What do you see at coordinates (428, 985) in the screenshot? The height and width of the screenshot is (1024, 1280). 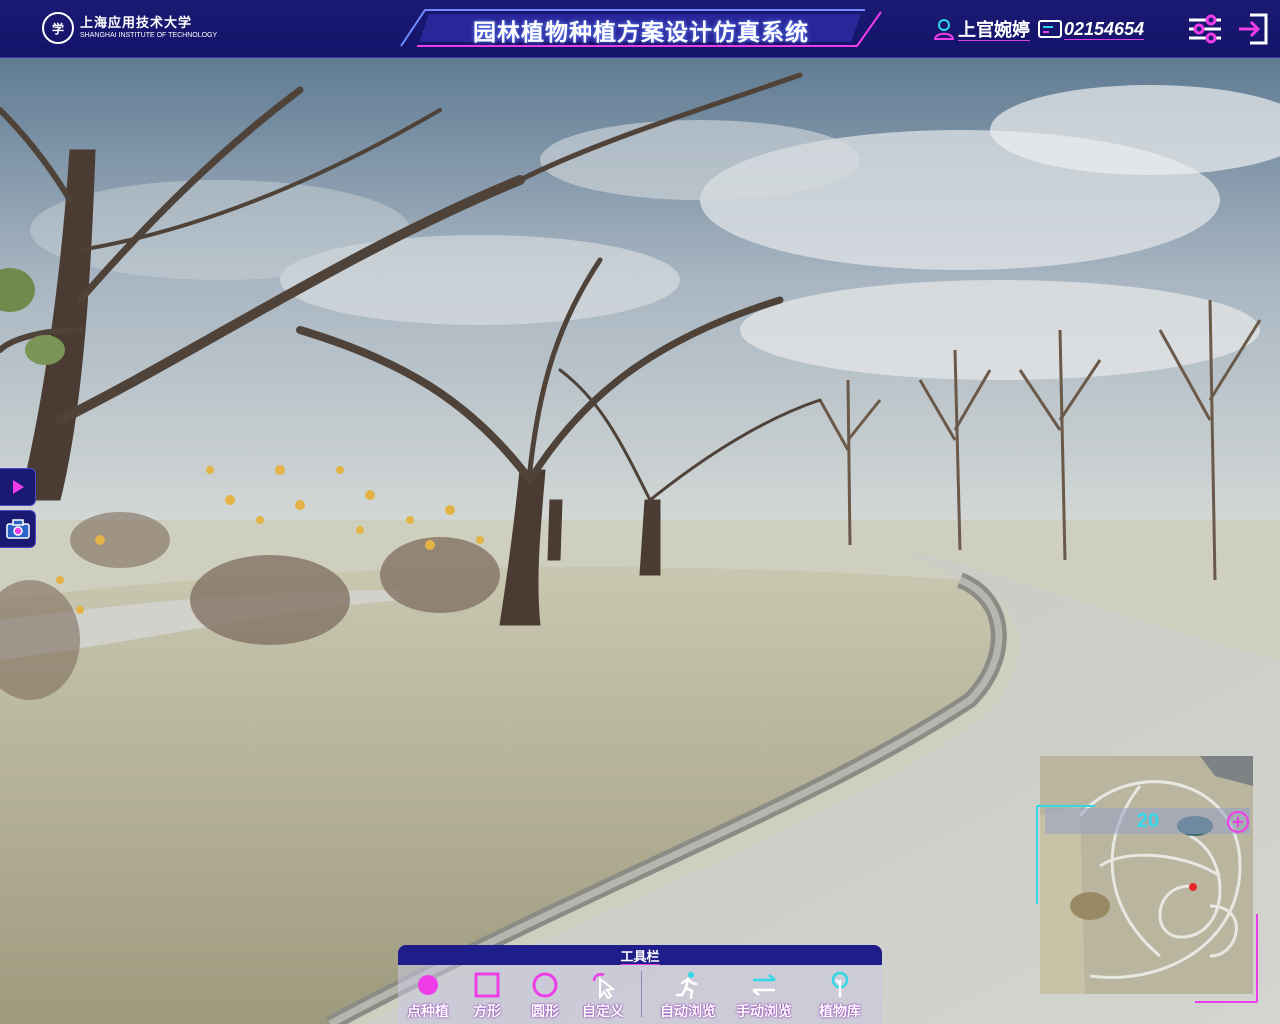 I see `filled-circle-icon` at bounding box center [428, 985].